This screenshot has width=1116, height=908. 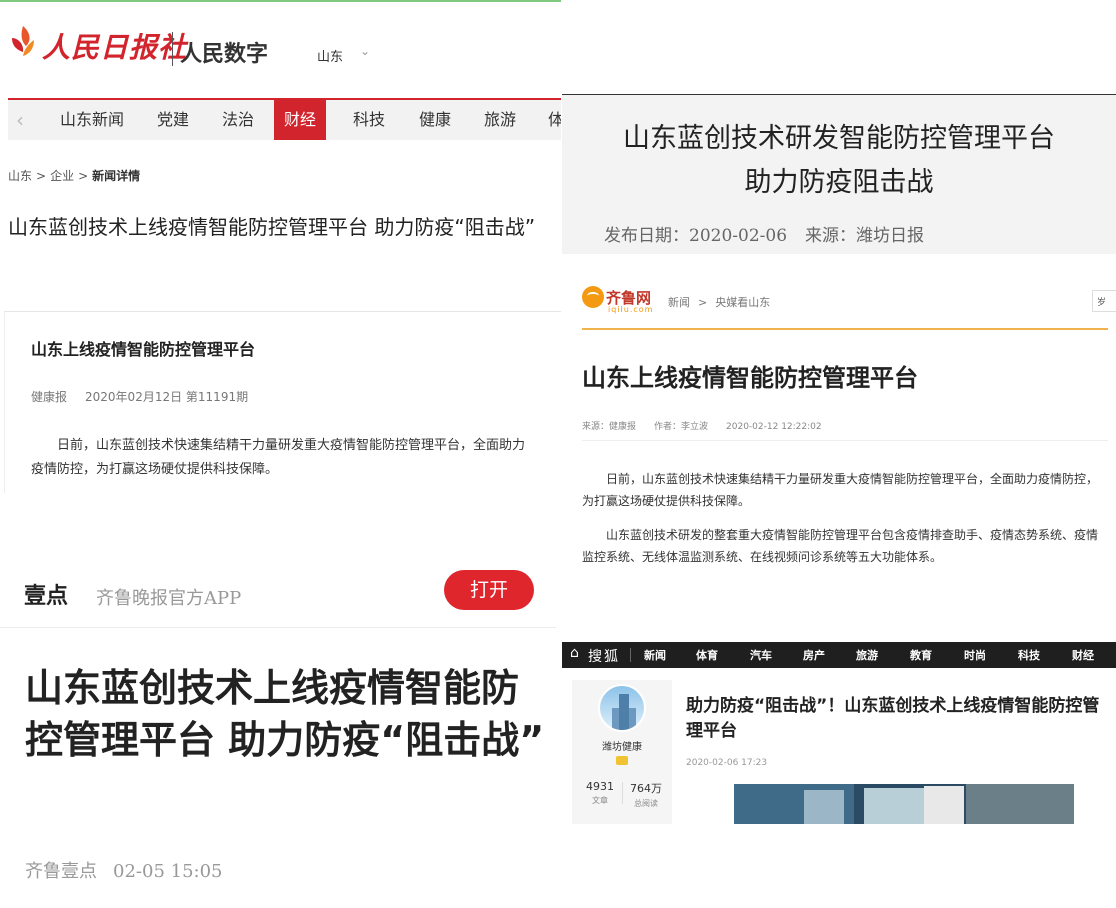 What do you see at coordinates (865, 236) in the screenshot?
I see `article-source: 来源：潍坊日报` at bounding box center [865, 236].